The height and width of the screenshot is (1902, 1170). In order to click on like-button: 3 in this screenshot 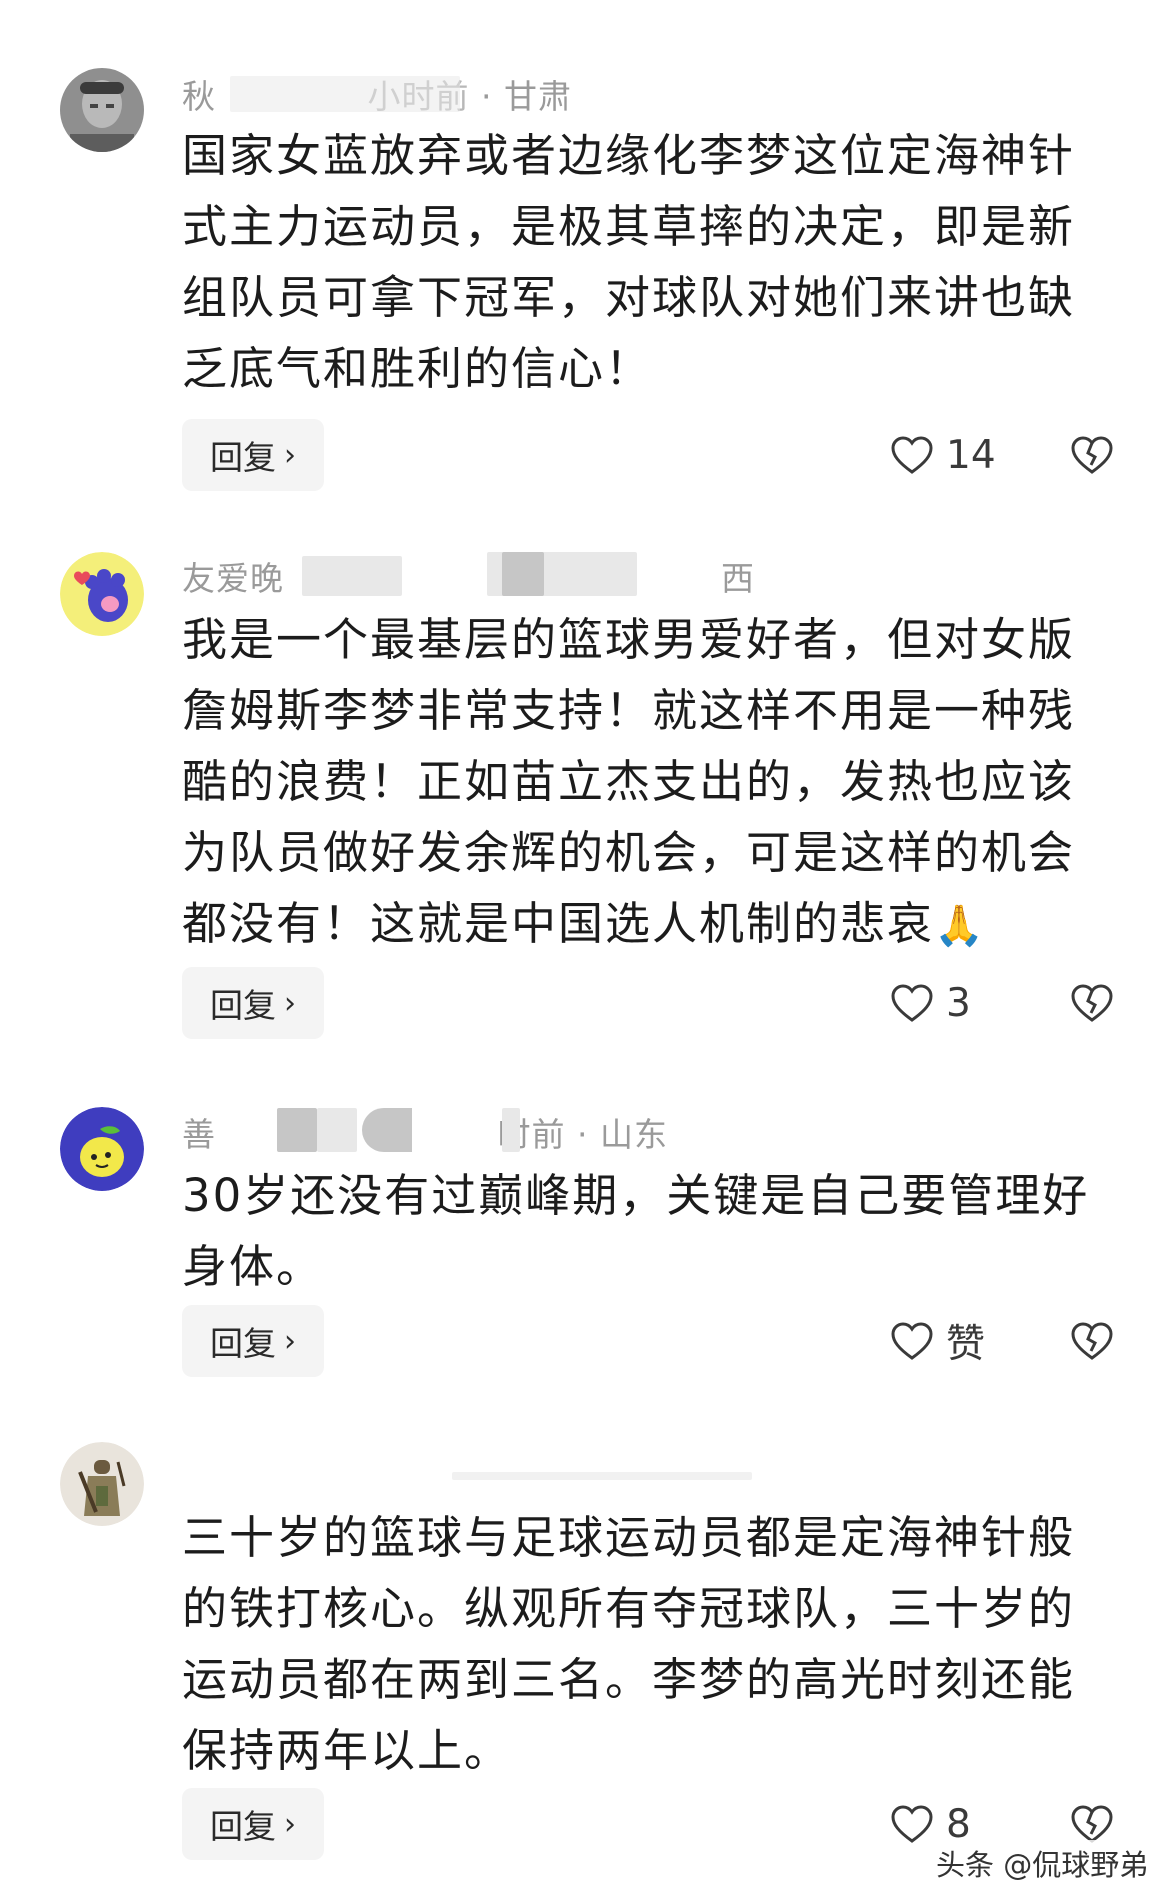, I will do `click(930, 1003)`.